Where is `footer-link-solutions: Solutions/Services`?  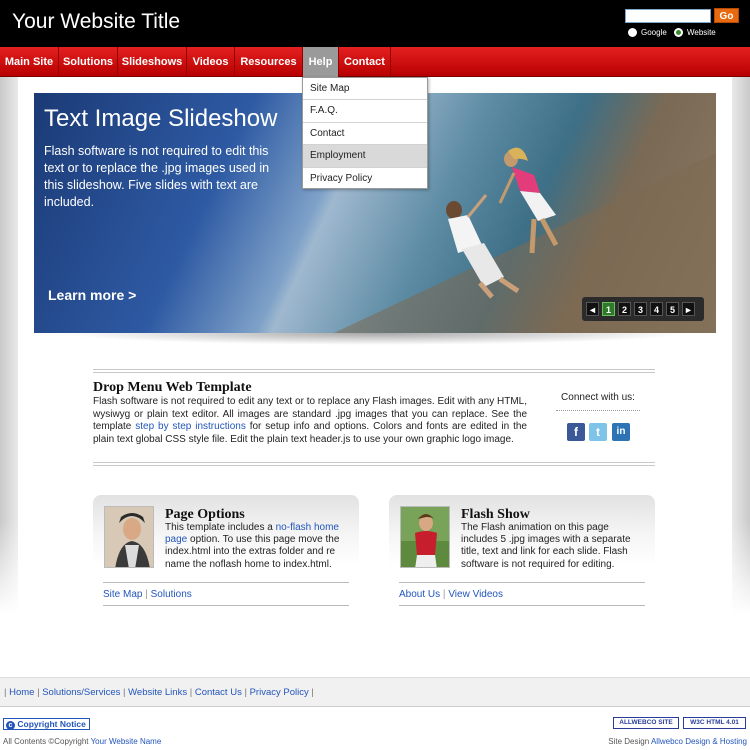 footer-link-solutions: Solutions/Services is located at coordinates (81, 692).